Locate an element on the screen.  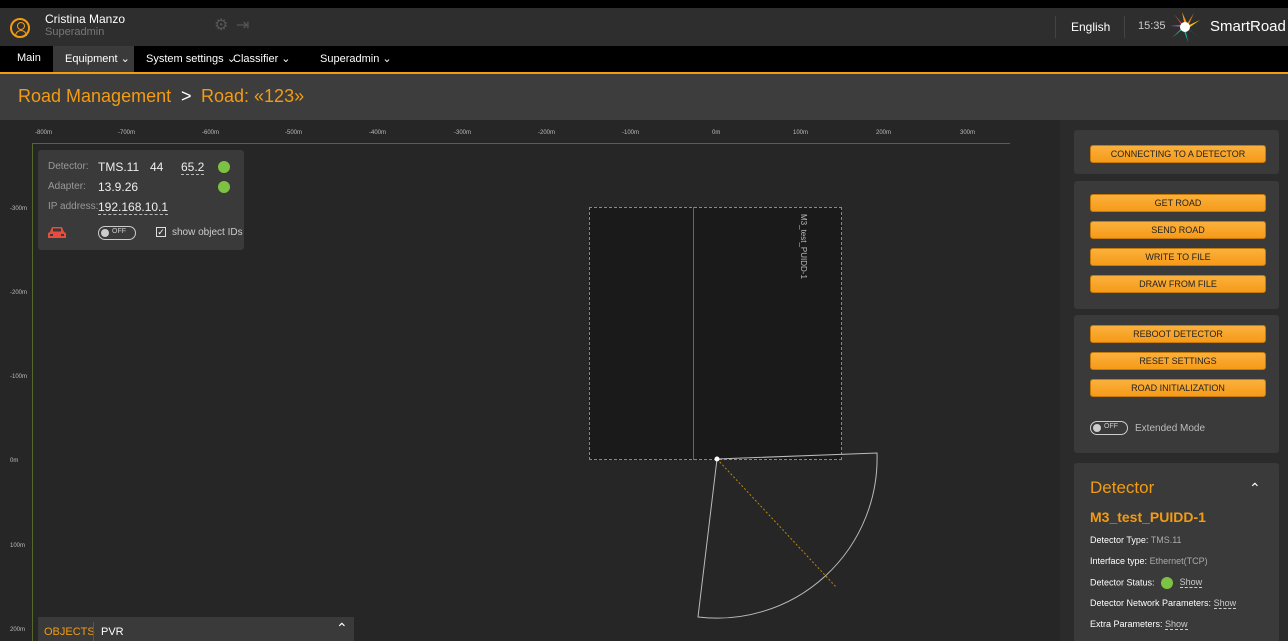
detector-value: 65.2 is located at coordinates (193, 167).